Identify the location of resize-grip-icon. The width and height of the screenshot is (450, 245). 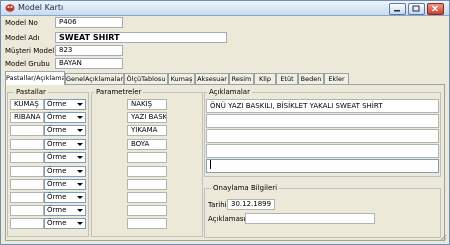
(443, 238).